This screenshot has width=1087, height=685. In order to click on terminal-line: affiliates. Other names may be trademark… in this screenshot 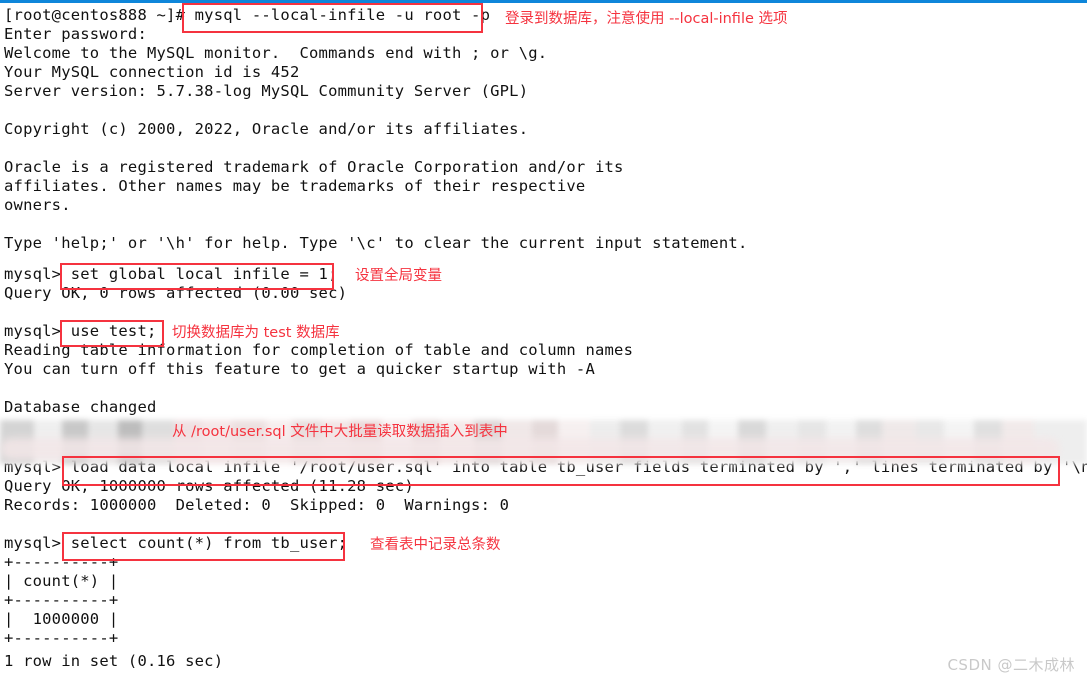, I will do `click(295, 186)`.